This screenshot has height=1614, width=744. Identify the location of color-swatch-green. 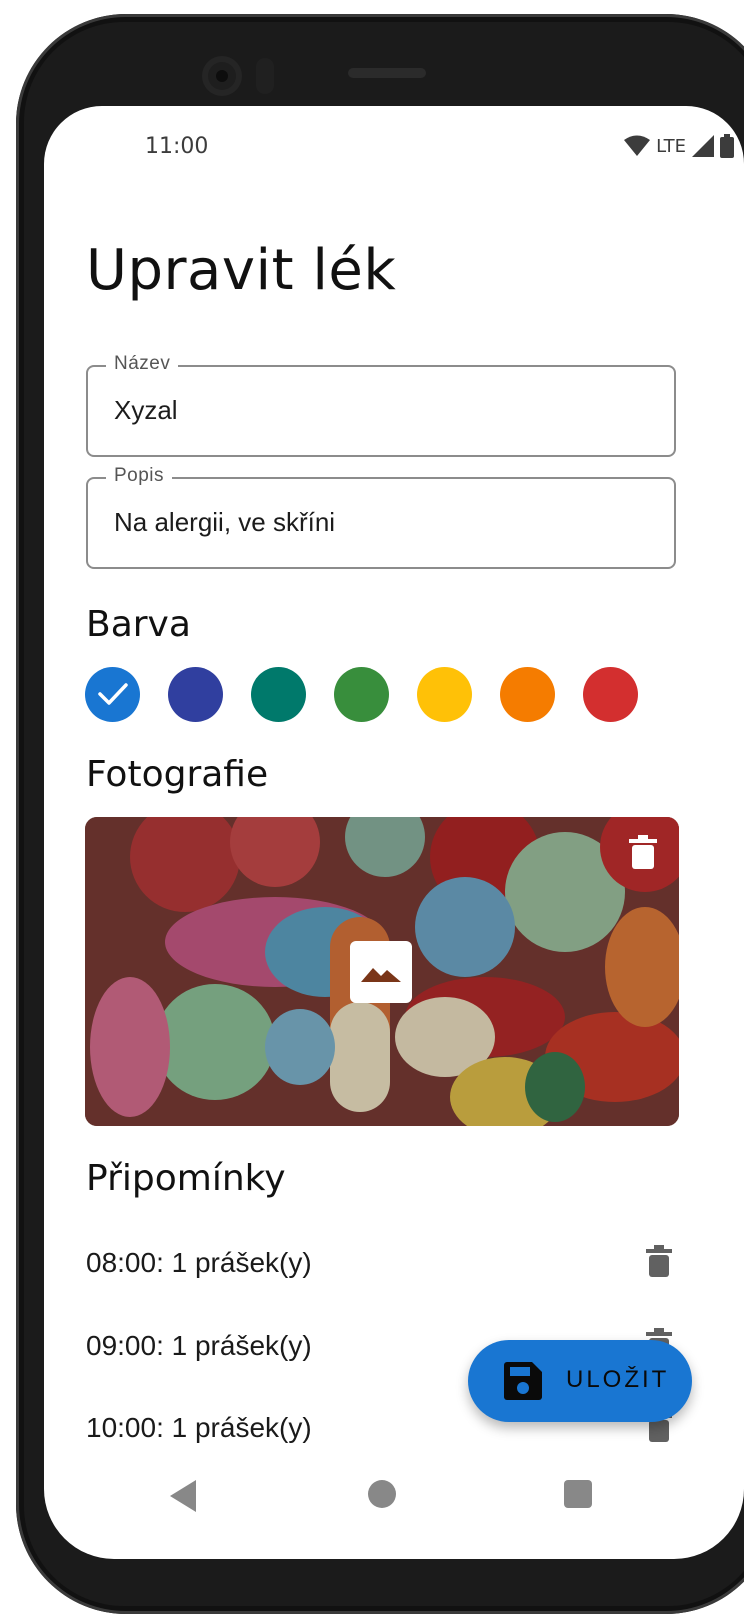
(361, 694).